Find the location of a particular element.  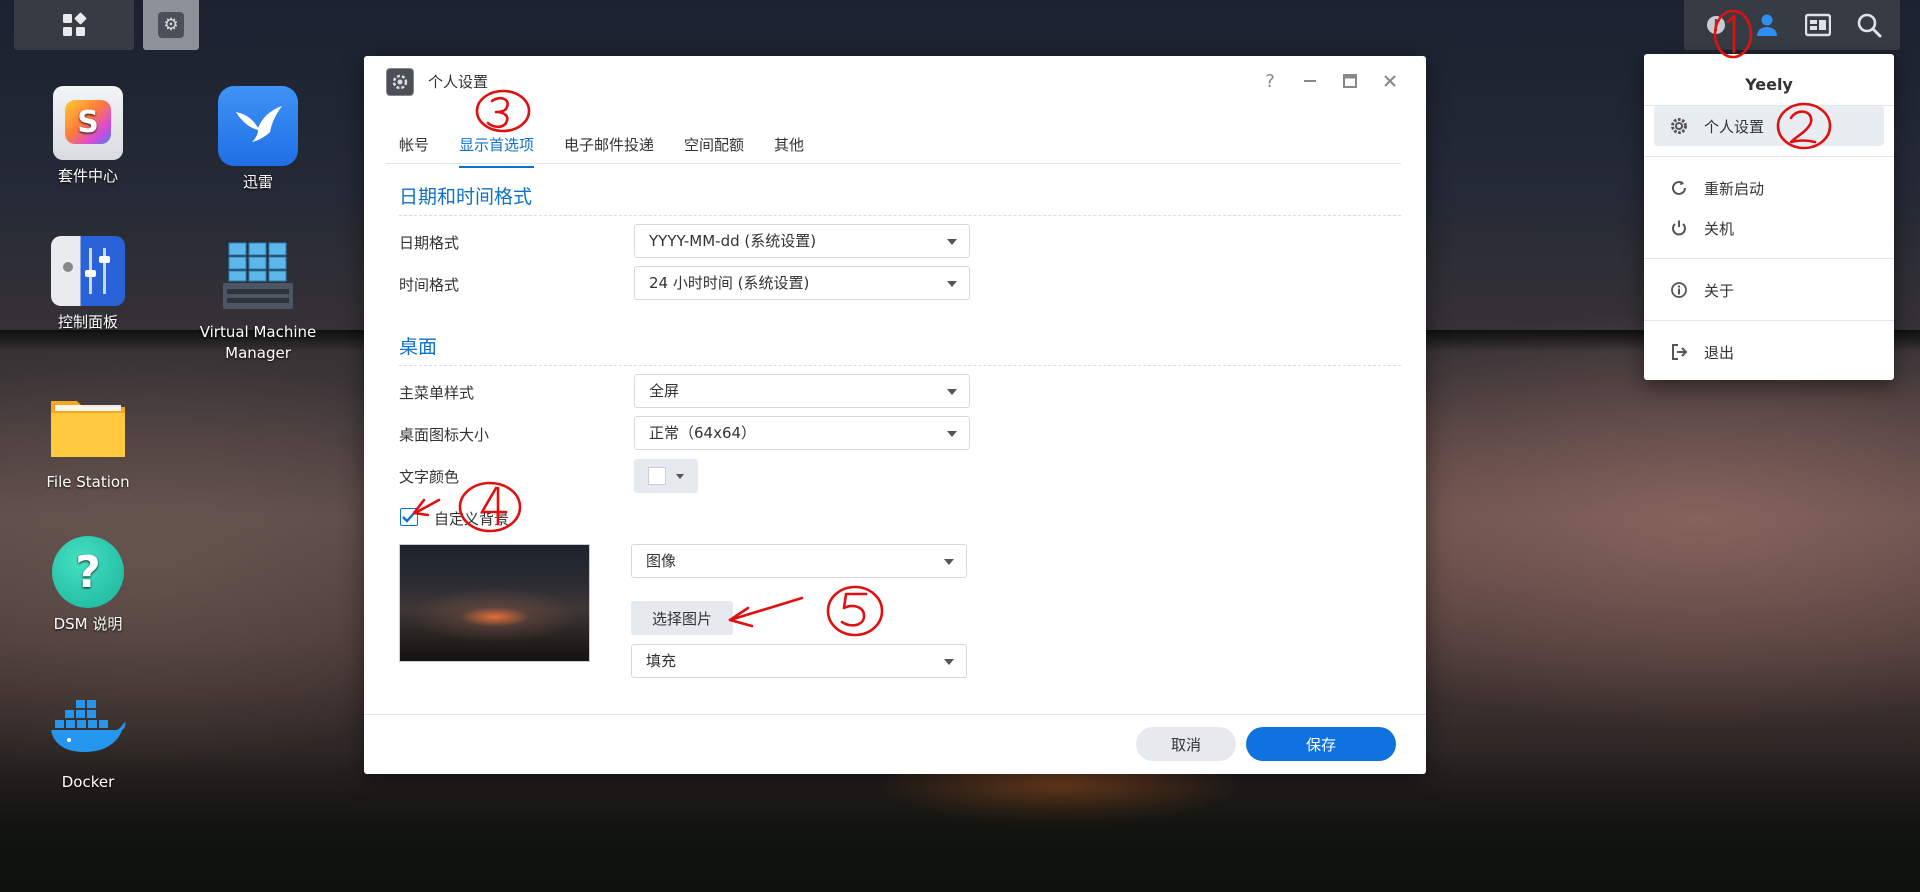

menu-item-label: 重新启动 is located at coordinates (1734, 188).